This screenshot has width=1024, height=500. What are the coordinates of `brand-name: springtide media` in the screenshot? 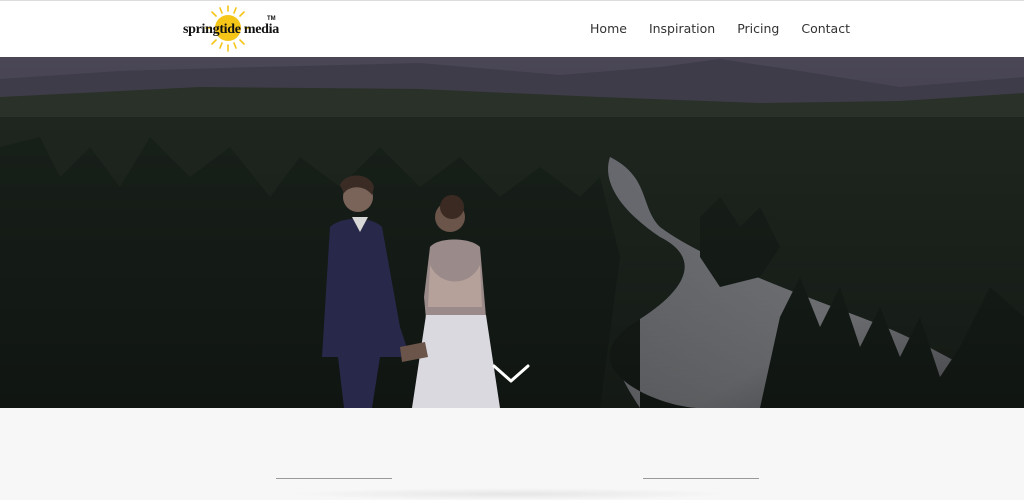 It's located at (231, 29).